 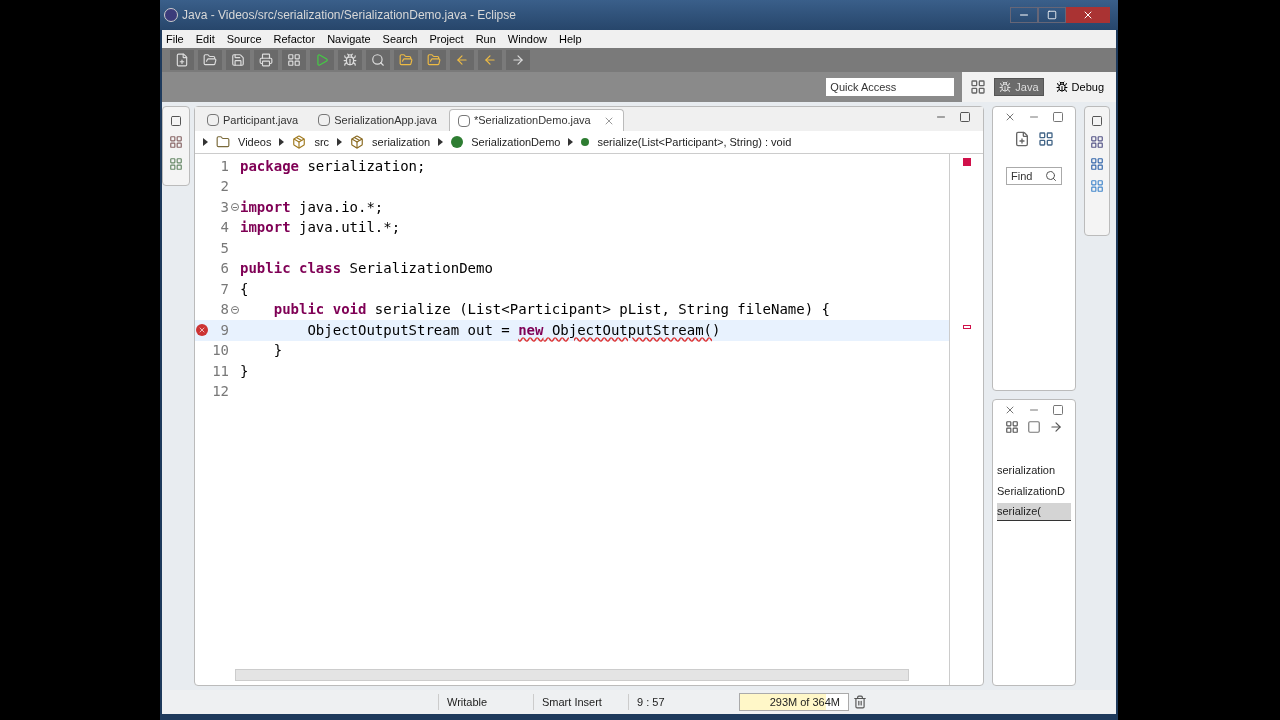 What do you see at coordinates (1034, 470) in the screenshot?
I see `outline-item: serialization` at bounding box center [1034, 470].